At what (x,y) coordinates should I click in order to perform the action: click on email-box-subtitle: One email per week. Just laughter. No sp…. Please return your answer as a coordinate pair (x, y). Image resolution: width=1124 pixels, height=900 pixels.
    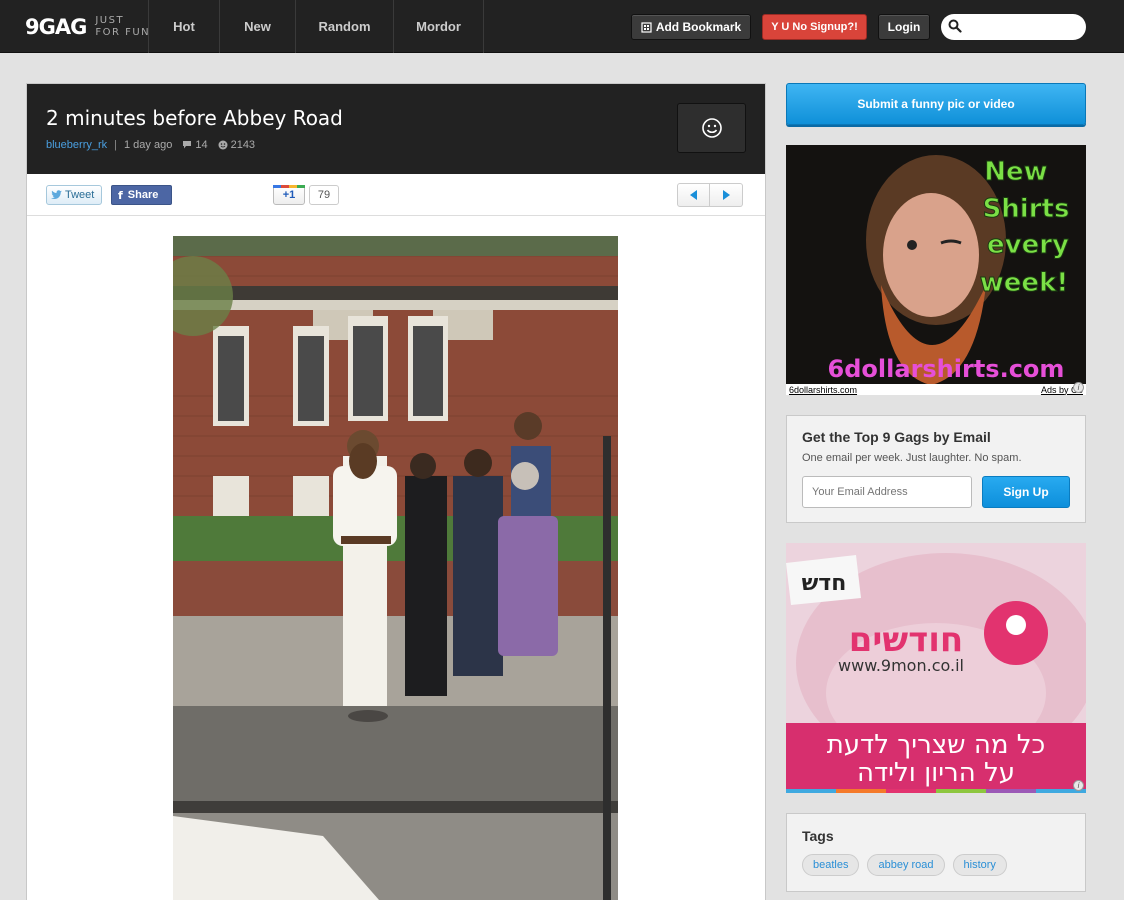
    Looking at the image, I should click on (912, 458).